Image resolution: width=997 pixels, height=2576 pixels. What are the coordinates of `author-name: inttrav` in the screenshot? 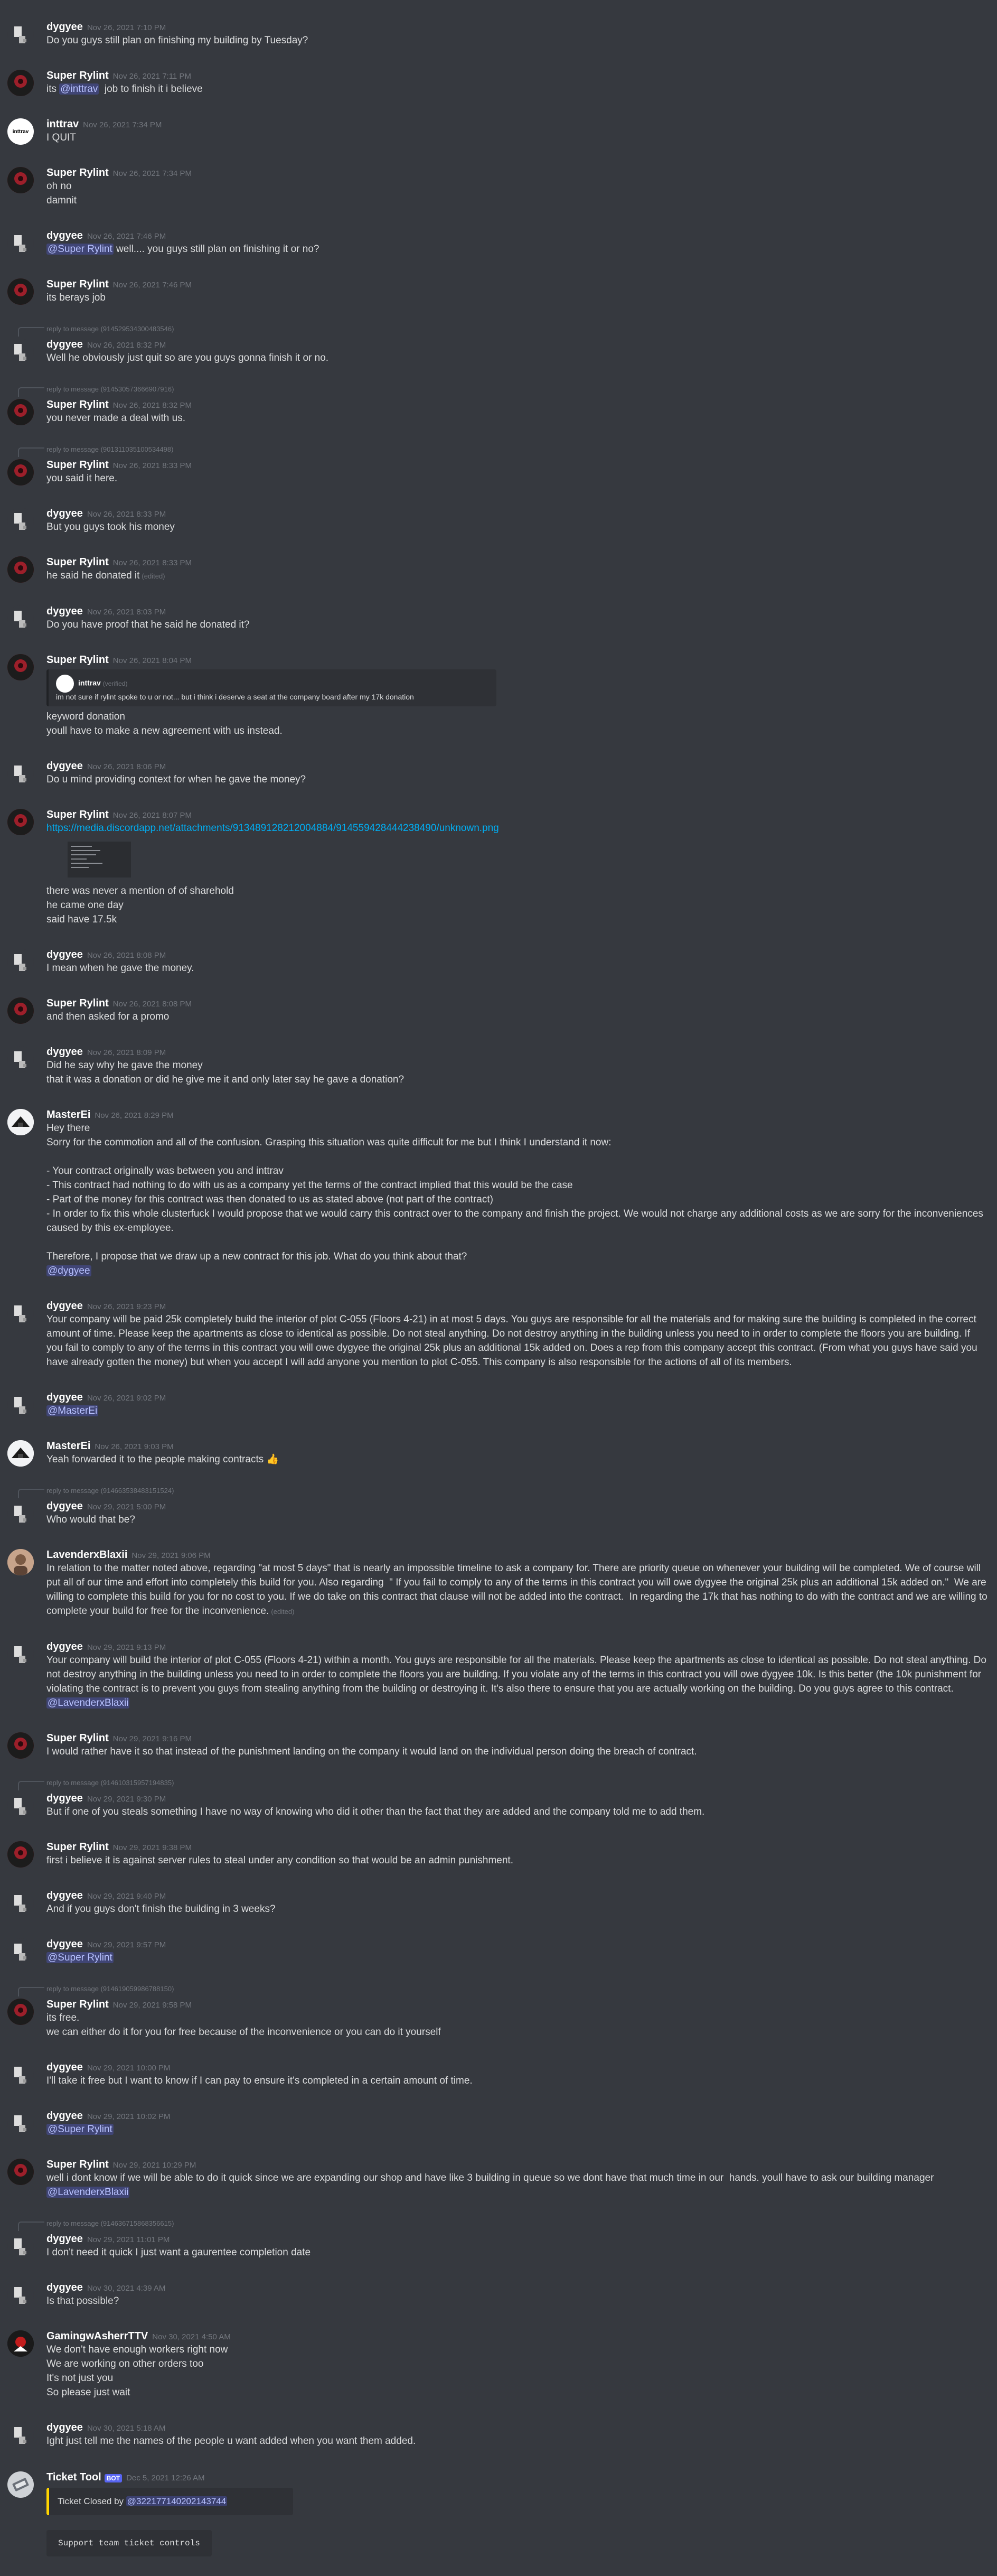 It's located at (62, 124).